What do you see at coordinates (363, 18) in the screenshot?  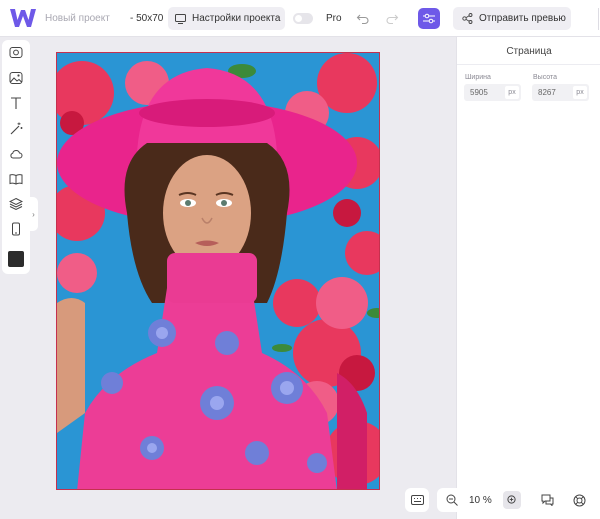 I see `undo-icon` at bounding box center [363, 18].